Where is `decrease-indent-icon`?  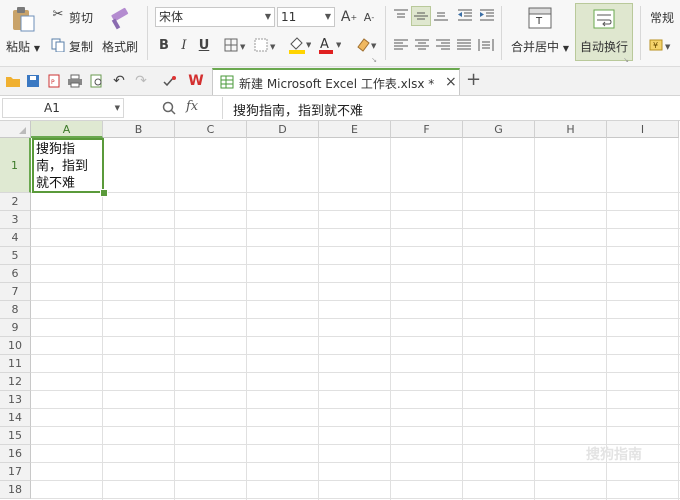 decrease-indent-icon is located at coordinates (465, 15).